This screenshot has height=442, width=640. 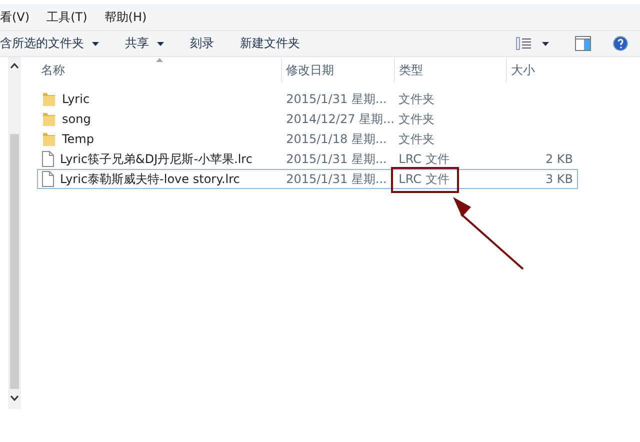 I want to click on toolbar-button: 刻录, so click(x=202, y=43).